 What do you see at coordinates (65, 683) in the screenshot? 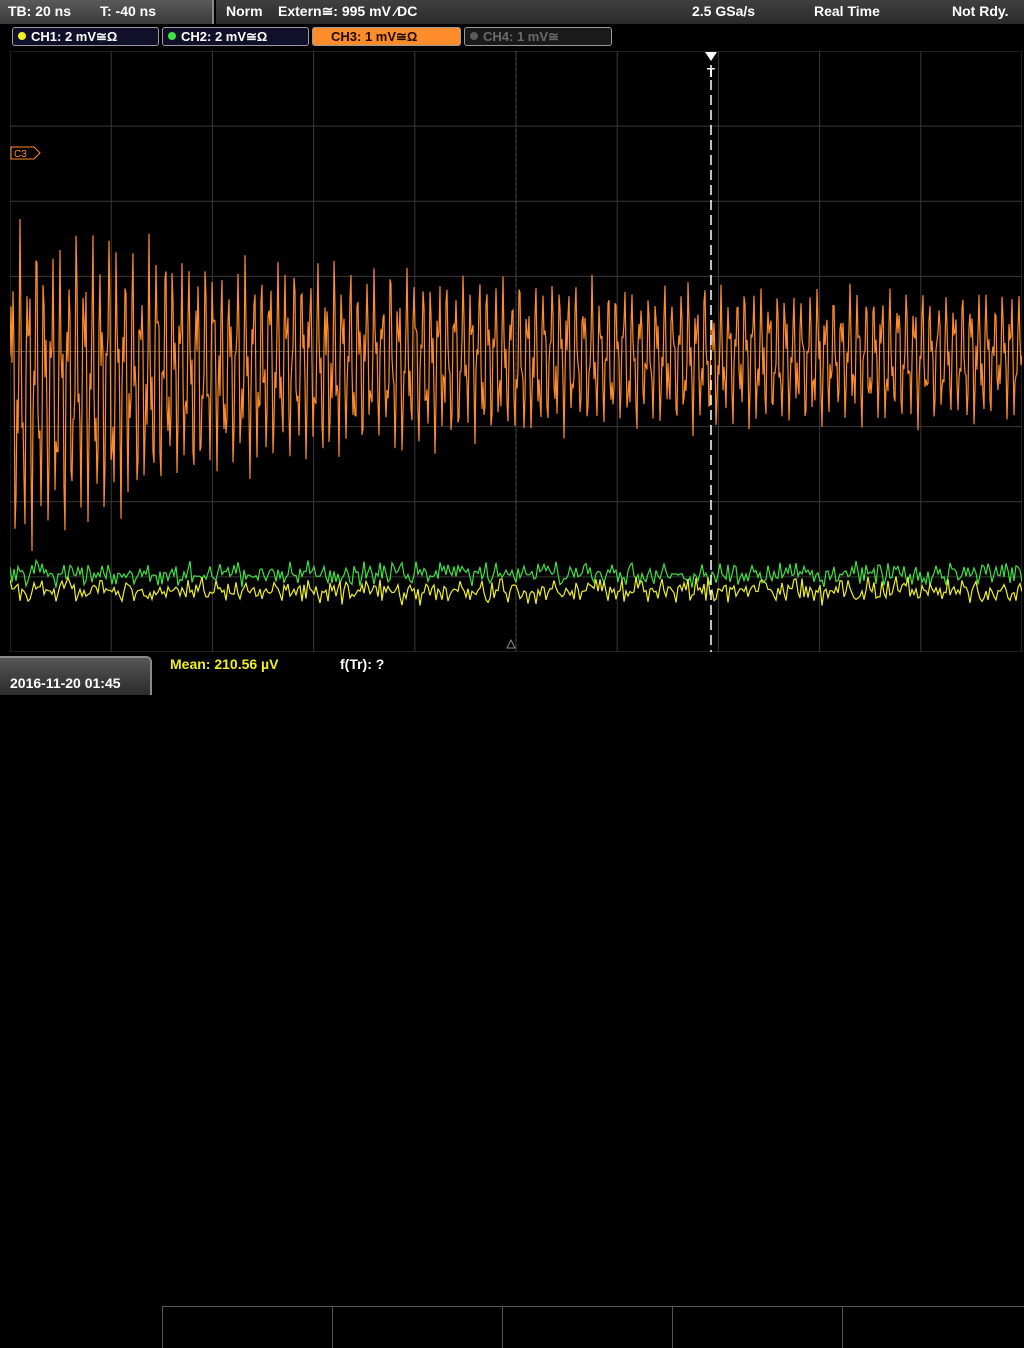
I see `datetime-label: 2016-11-20 01:45` at bounding box center [65, 683].